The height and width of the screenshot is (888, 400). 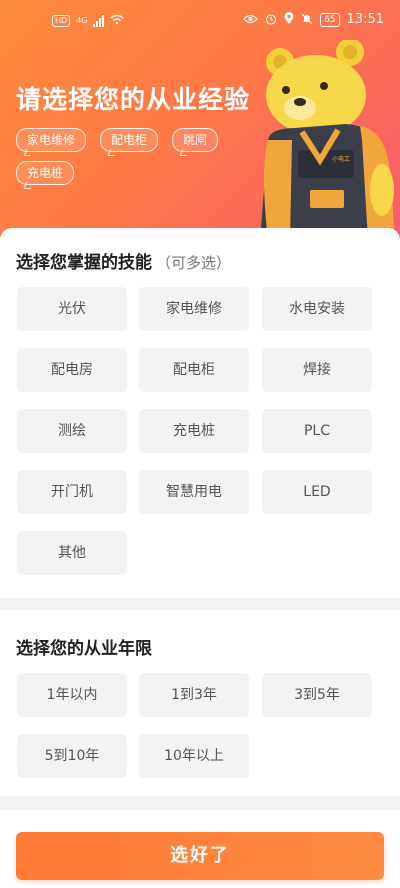 I want to click on skill-option-plumbing-electrical: 水电安装, so click(x=317, y=309).